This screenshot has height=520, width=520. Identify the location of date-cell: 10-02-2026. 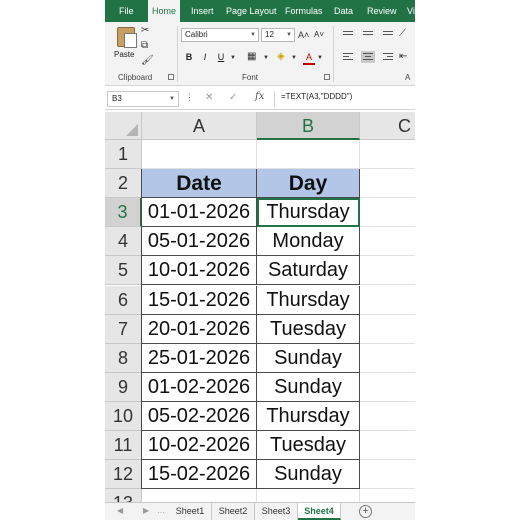
(199, 446).